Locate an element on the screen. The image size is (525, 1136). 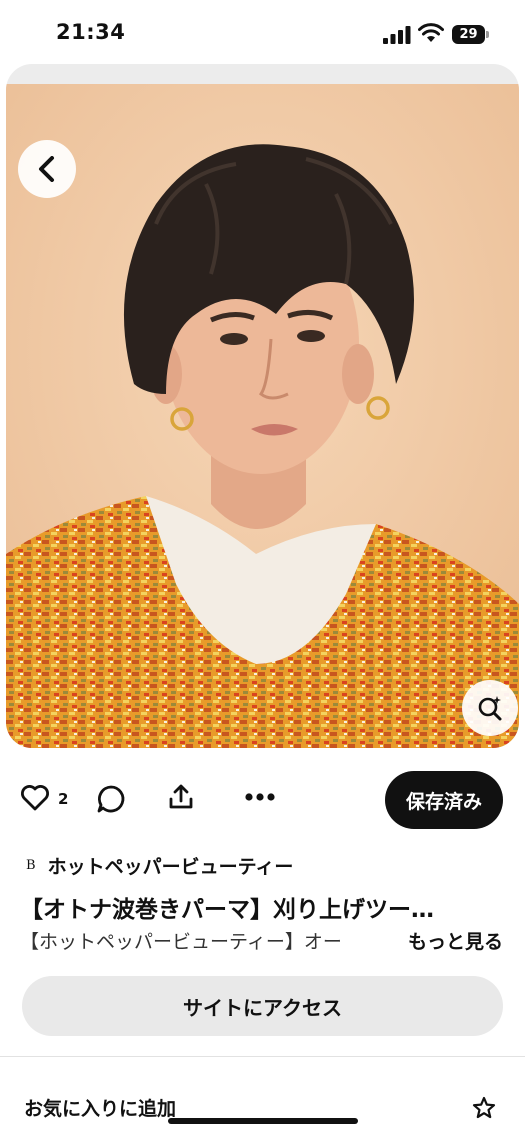
source-link: B ホットペッパービューティー is located at coordinates (159, 865).